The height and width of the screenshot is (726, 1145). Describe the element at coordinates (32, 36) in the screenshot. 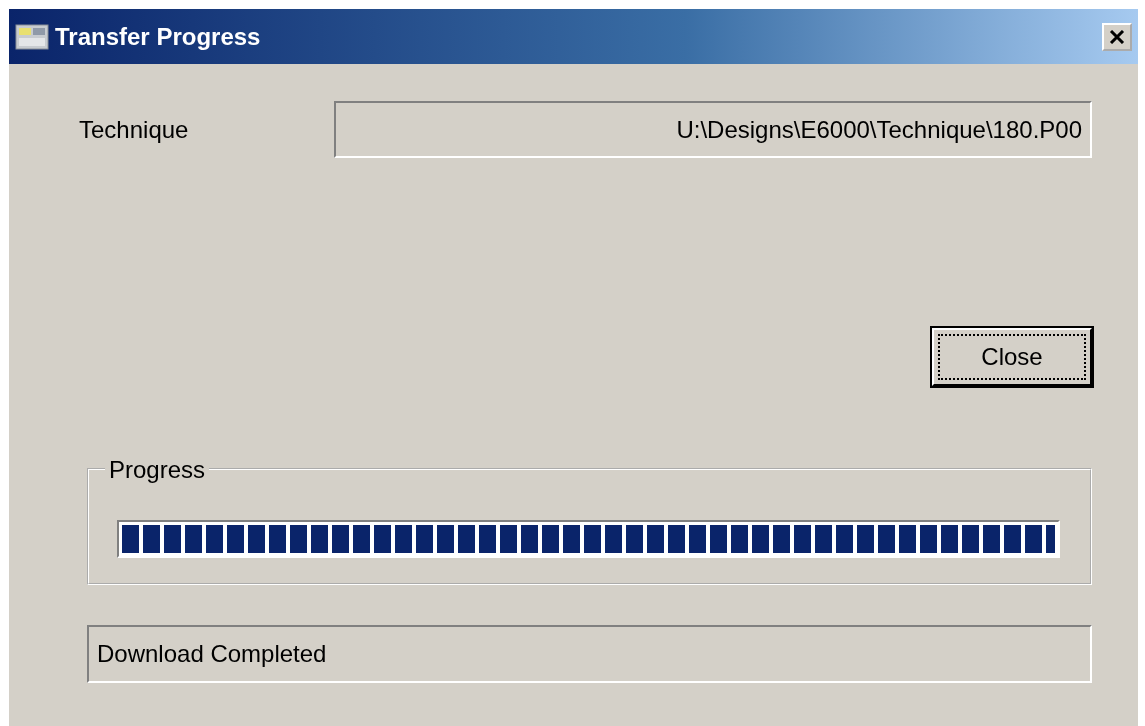

I see `window-icon` at that location.